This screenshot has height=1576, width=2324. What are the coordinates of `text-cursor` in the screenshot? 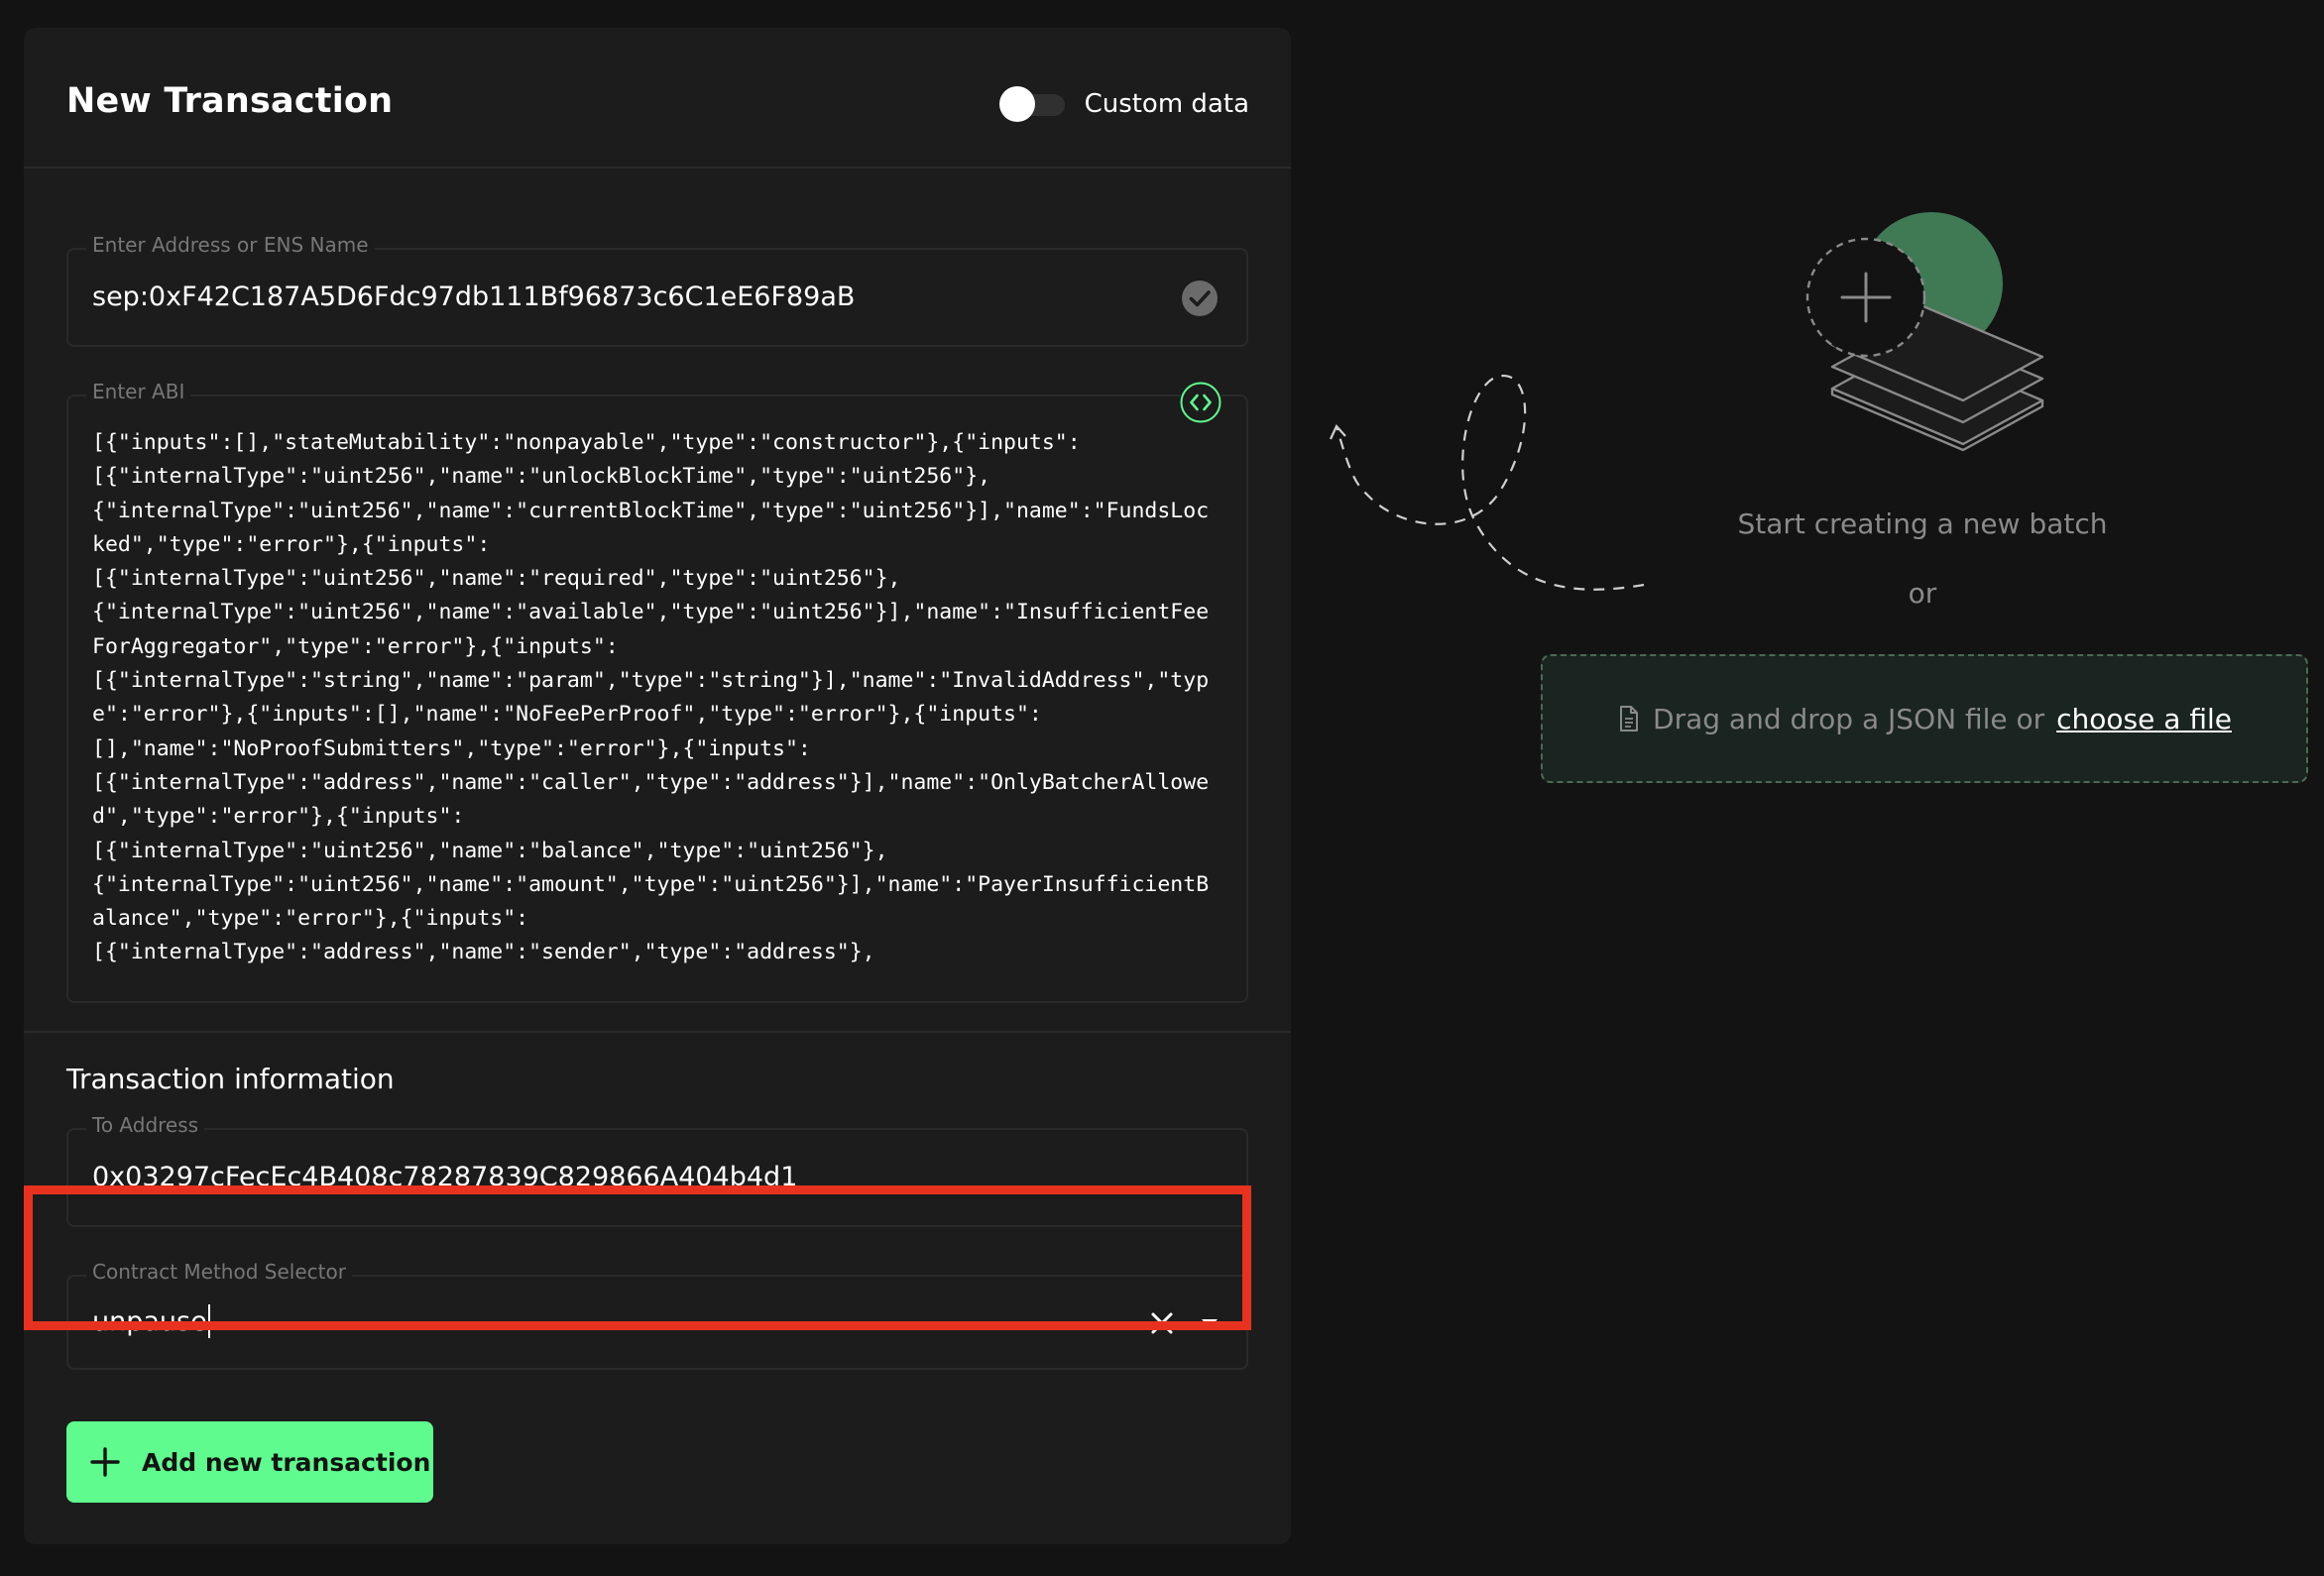 It's located at (208, 1320).